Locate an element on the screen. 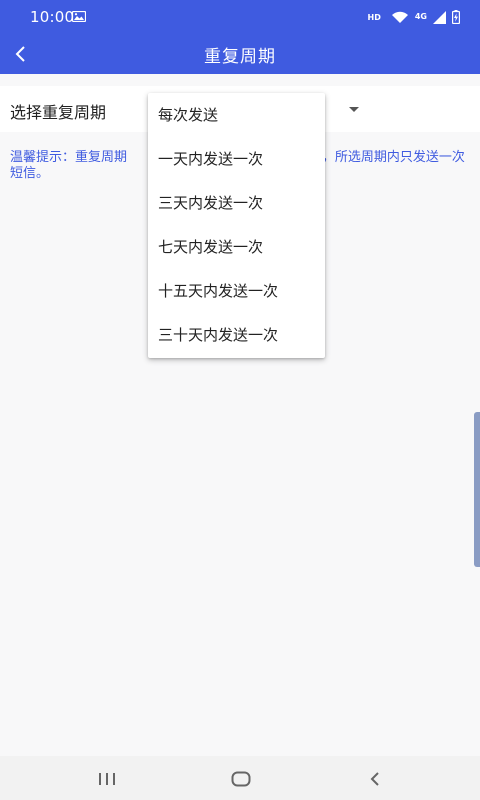 The width and height of the screenshot is (480, 800). wifi-icon is located at coordinates (399, 17).